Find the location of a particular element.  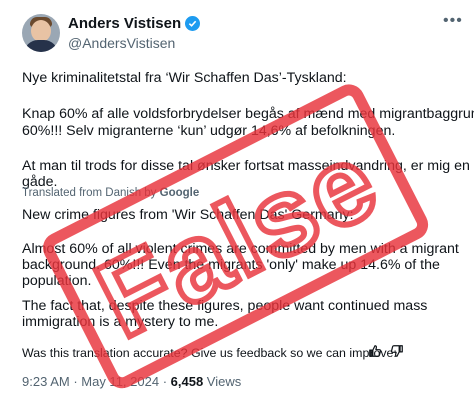

translation-notice-label: Translated from Danish by is located at coordinates (91, 193).